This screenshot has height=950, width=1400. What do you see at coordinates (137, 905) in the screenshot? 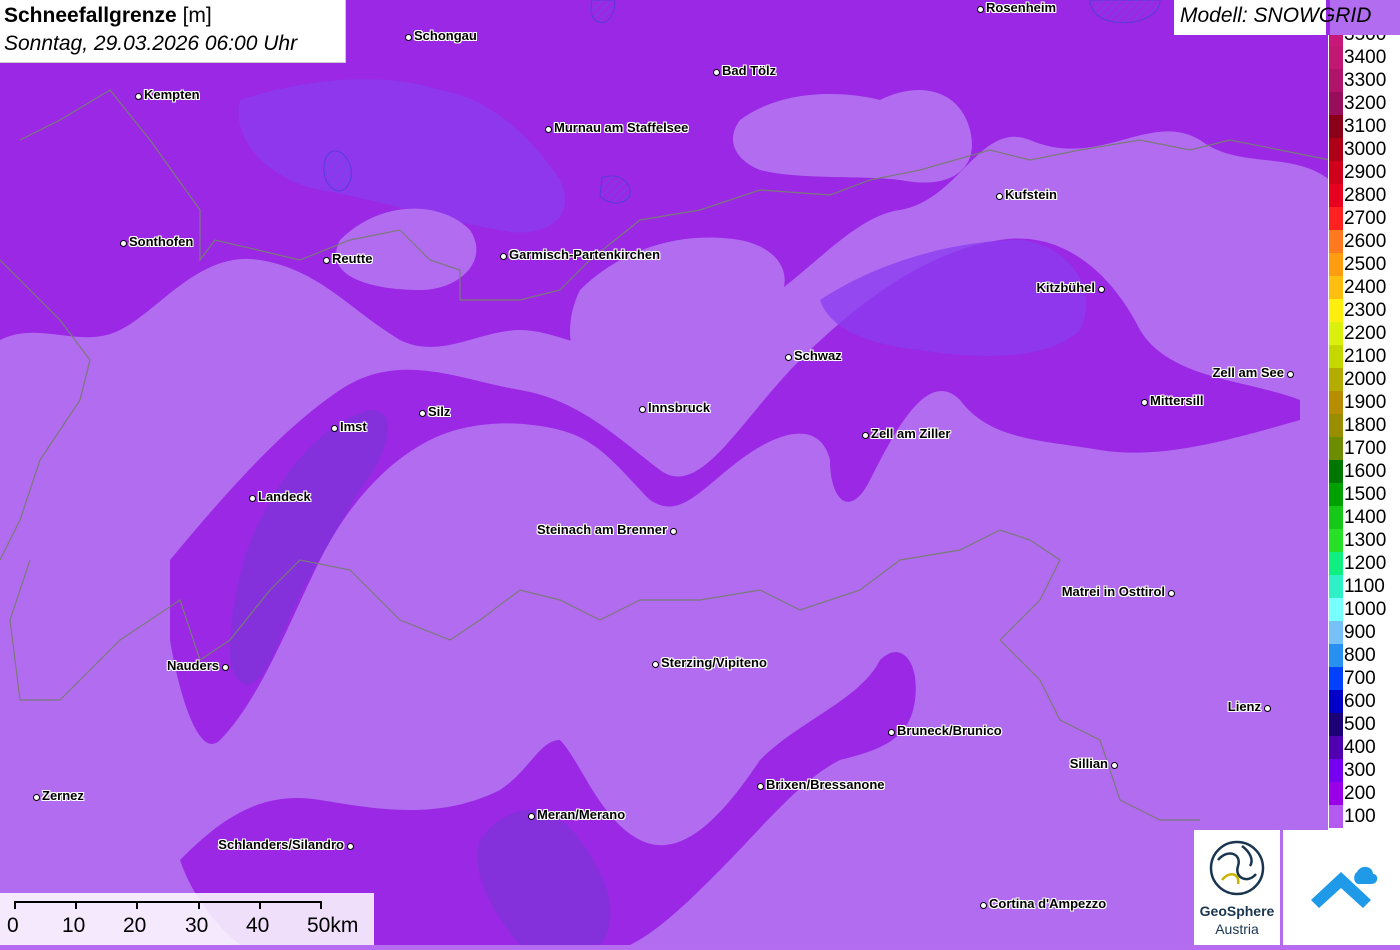
I see `scale-tick` at bounding box center [137, 905].